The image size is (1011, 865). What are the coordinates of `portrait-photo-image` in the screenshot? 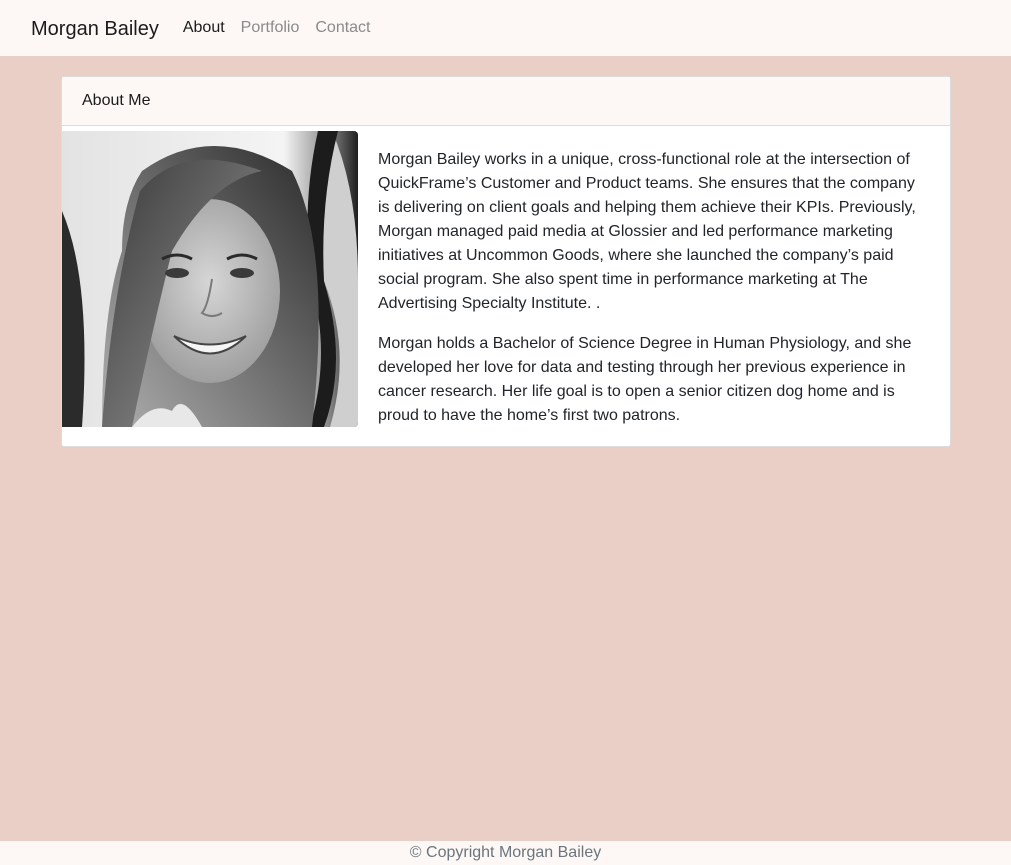 It's located at (210, 279).